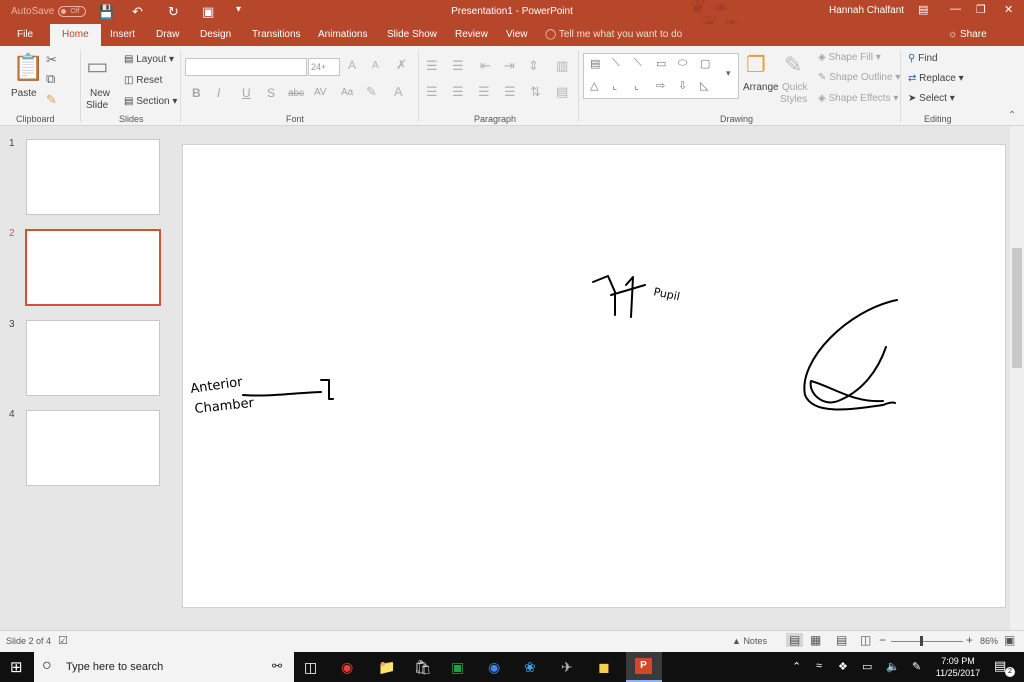 The image size is (1024, 682). What do you see at coordinates (936, 78) in the screenshot?
I see `replace-button: ⇄ Replace ▾` at bounding box center [936, 78].